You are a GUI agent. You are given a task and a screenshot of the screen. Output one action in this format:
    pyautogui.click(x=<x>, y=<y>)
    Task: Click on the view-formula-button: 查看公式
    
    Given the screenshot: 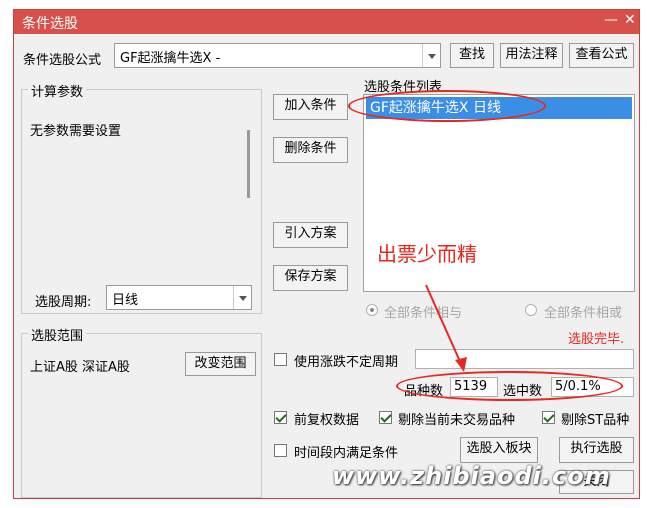 What is the action you would take?
    pyautogui.click(x=601, y=55)
    